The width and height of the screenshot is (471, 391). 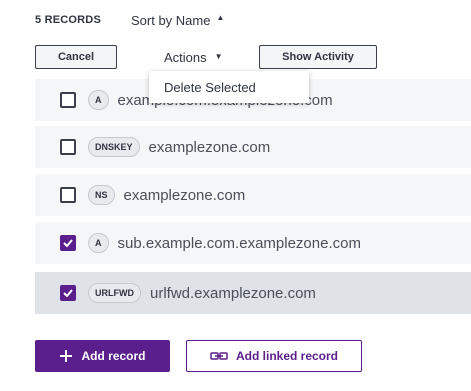 I want to click on show-activity-button: Show Activity, so click(x=318, y=57).